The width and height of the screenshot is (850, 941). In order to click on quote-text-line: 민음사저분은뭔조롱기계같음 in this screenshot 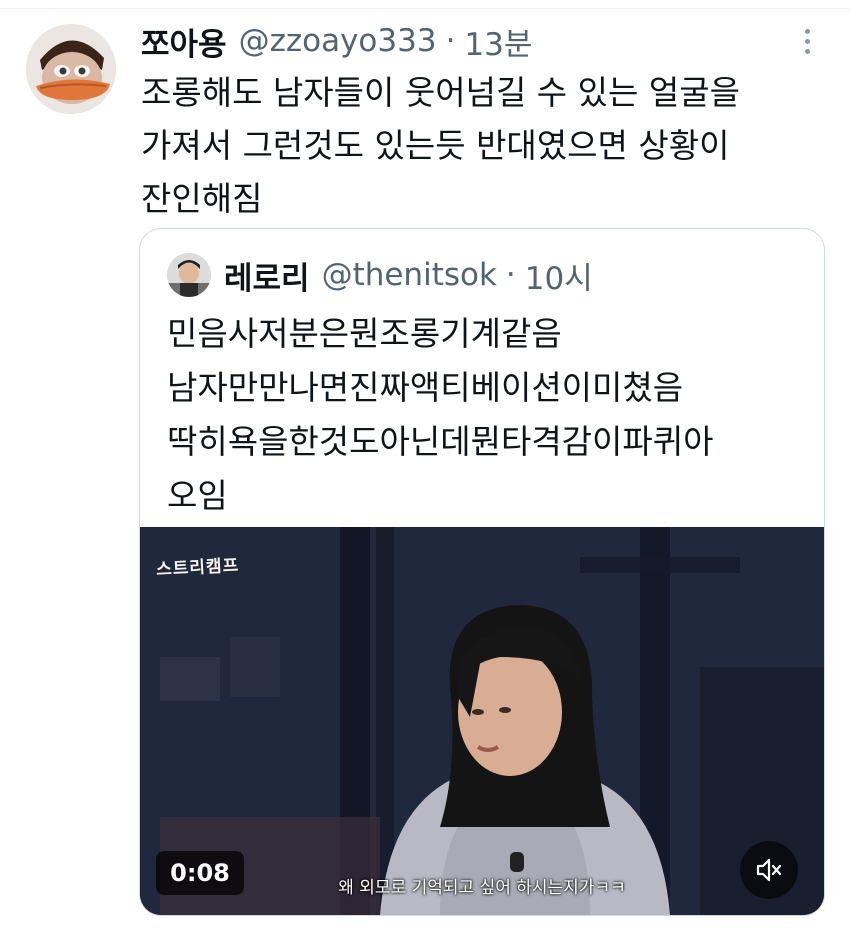, I will do `click(364, 333)`.